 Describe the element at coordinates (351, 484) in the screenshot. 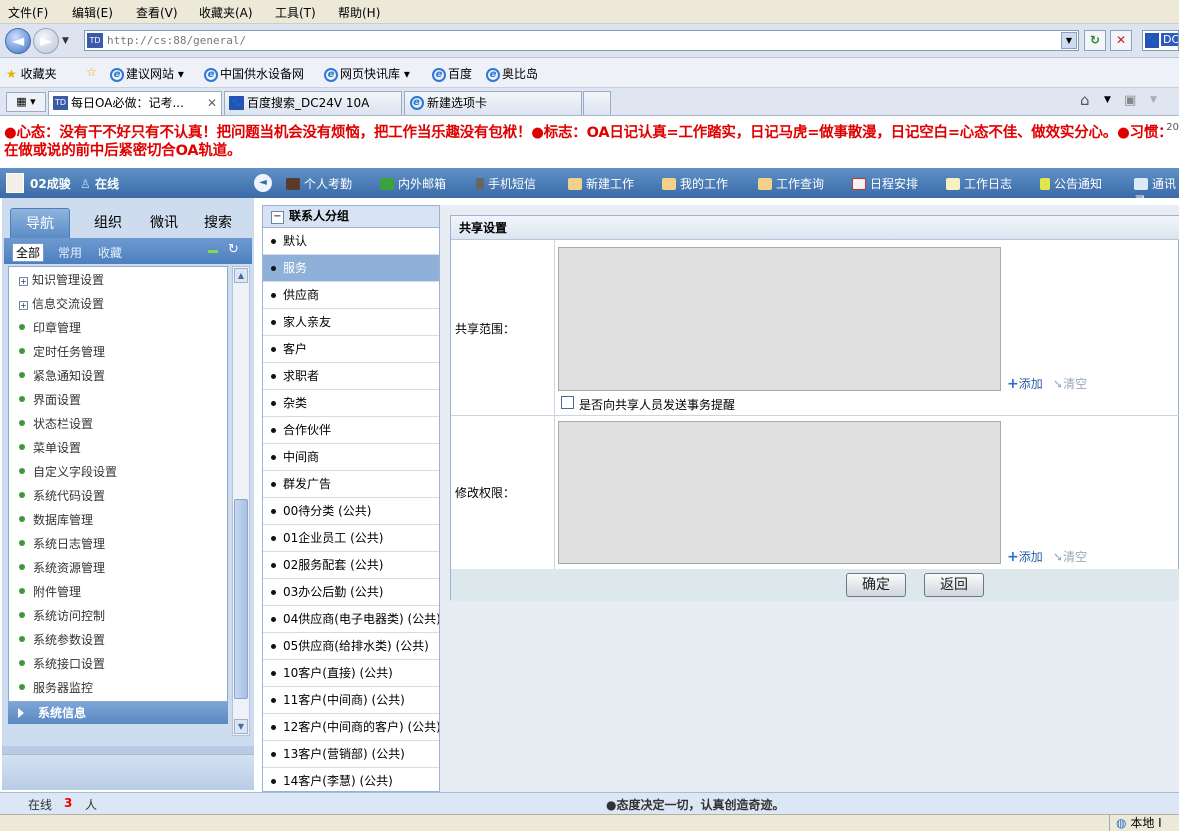

I see `contact-group-item: 群发广告` at that location.